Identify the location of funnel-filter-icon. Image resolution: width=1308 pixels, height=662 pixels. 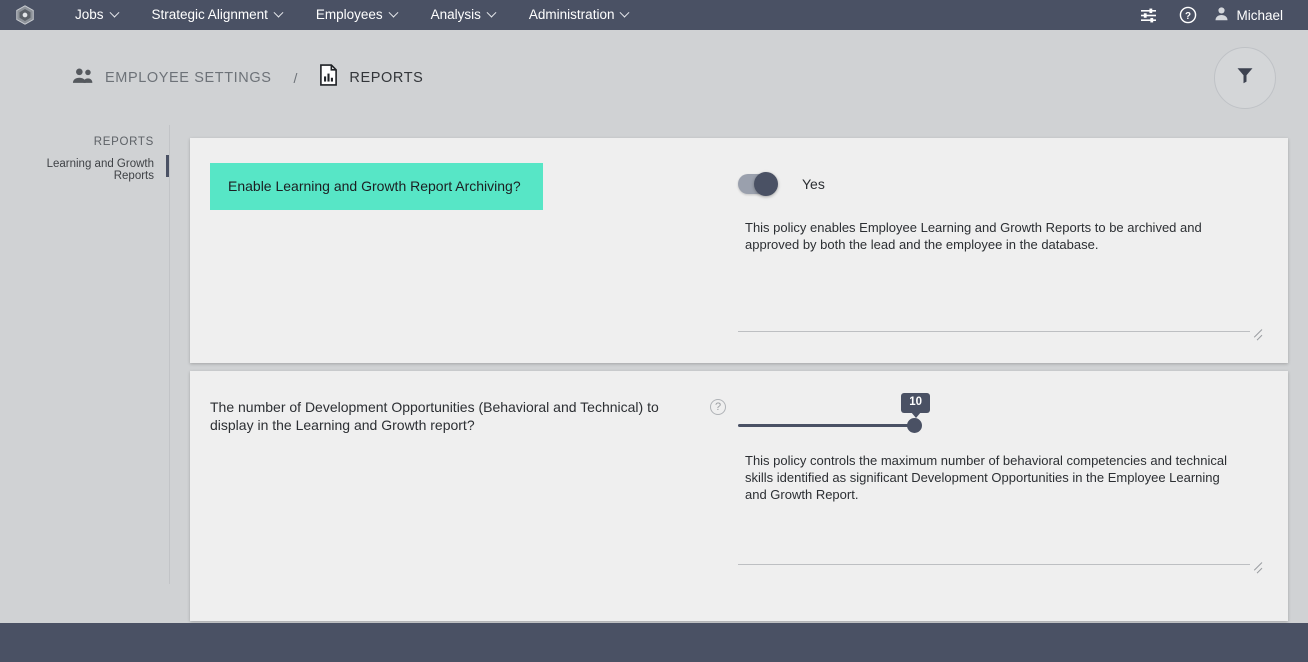
(1245, 77).